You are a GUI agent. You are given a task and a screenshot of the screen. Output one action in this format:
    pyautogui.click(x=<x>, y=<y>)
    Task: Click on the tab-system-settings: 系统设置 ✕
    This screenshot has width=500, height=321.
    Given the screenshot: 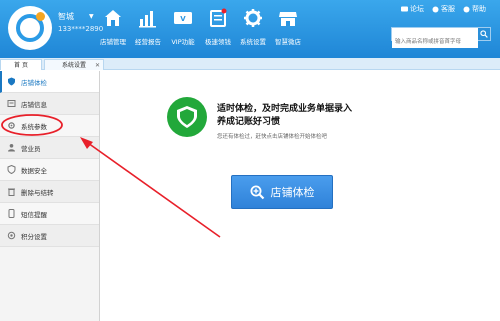 What is the action you would take?
    pyautogui.click(x=74, y=64)
    